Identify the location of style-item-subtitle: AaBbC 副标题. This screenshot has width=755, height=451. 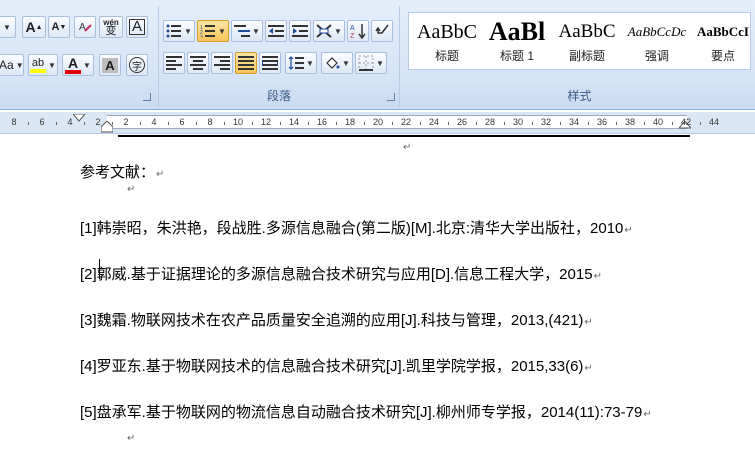
(587, 42).